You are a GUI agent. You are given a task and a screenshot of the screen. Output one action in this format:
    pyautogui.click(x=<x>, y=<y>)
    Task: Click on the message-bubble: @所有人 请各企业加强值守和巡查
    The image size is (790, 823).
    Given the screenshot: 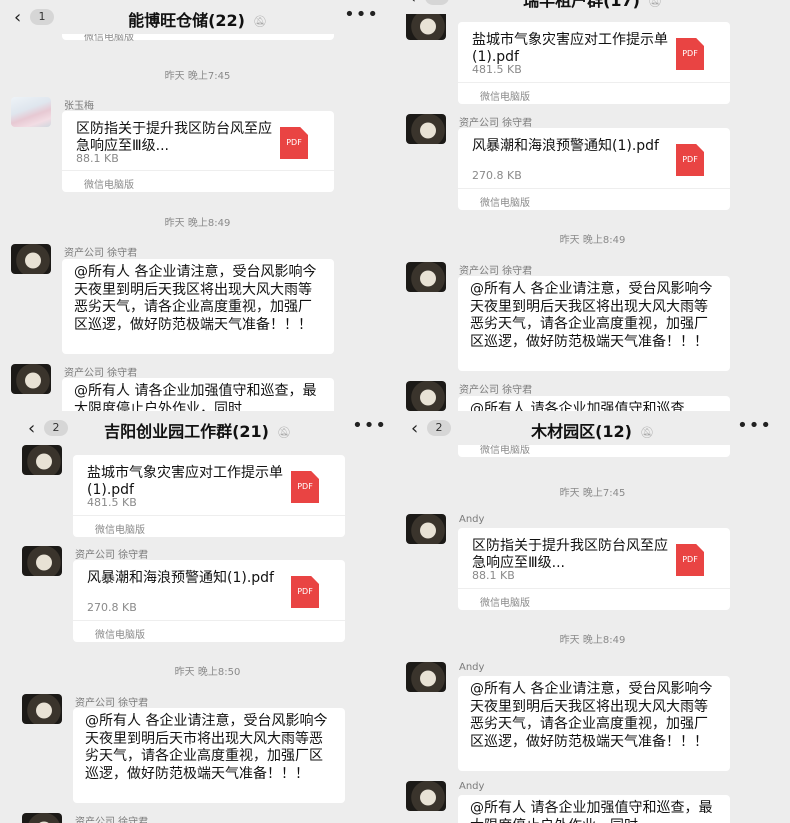 What is the action you would take?
    pyautogui.click(x=594, y=403)
    